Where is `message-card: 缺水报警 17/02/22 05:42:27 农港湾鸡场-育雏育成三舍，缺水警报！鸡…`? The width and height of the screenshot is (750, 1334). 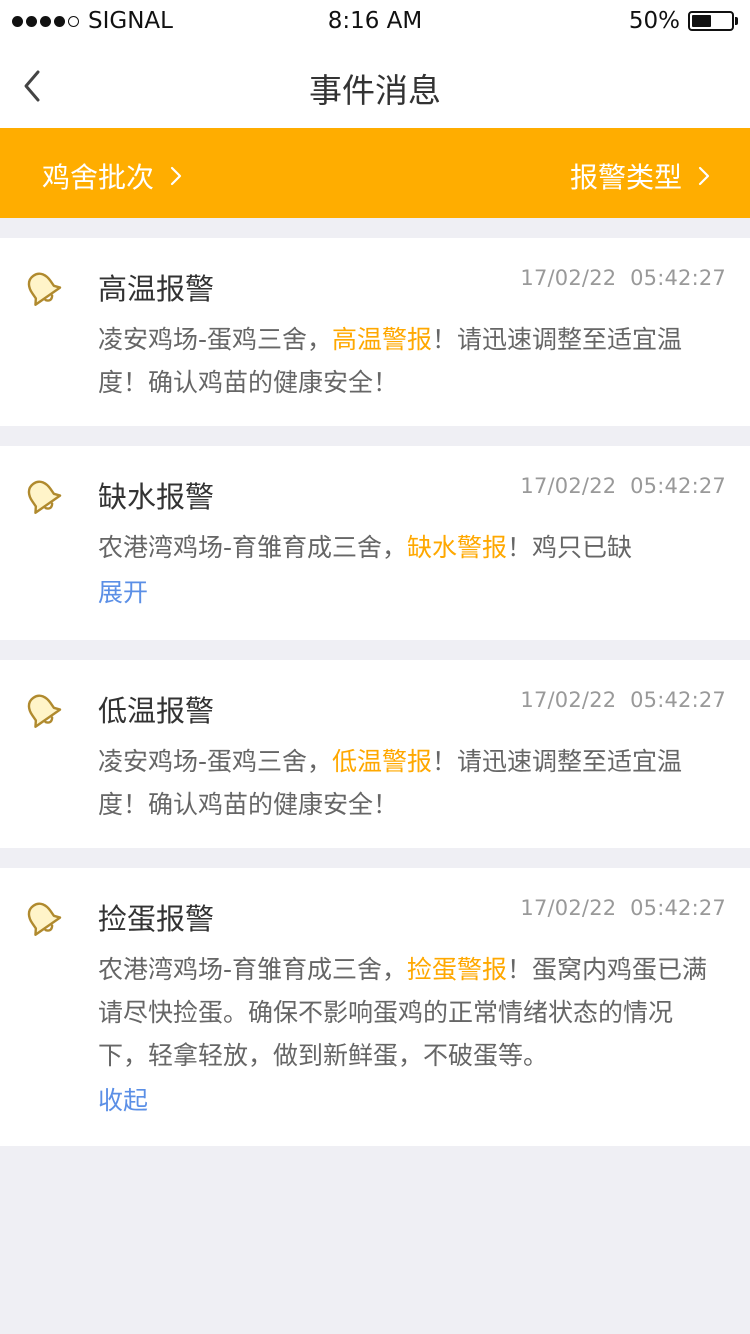 message-card: 缺水报警 17/02/22 05:42:27 农港湾鸡场-育雏育成三舍，缺水警报！鸡… is located at coordinates (375, 543).